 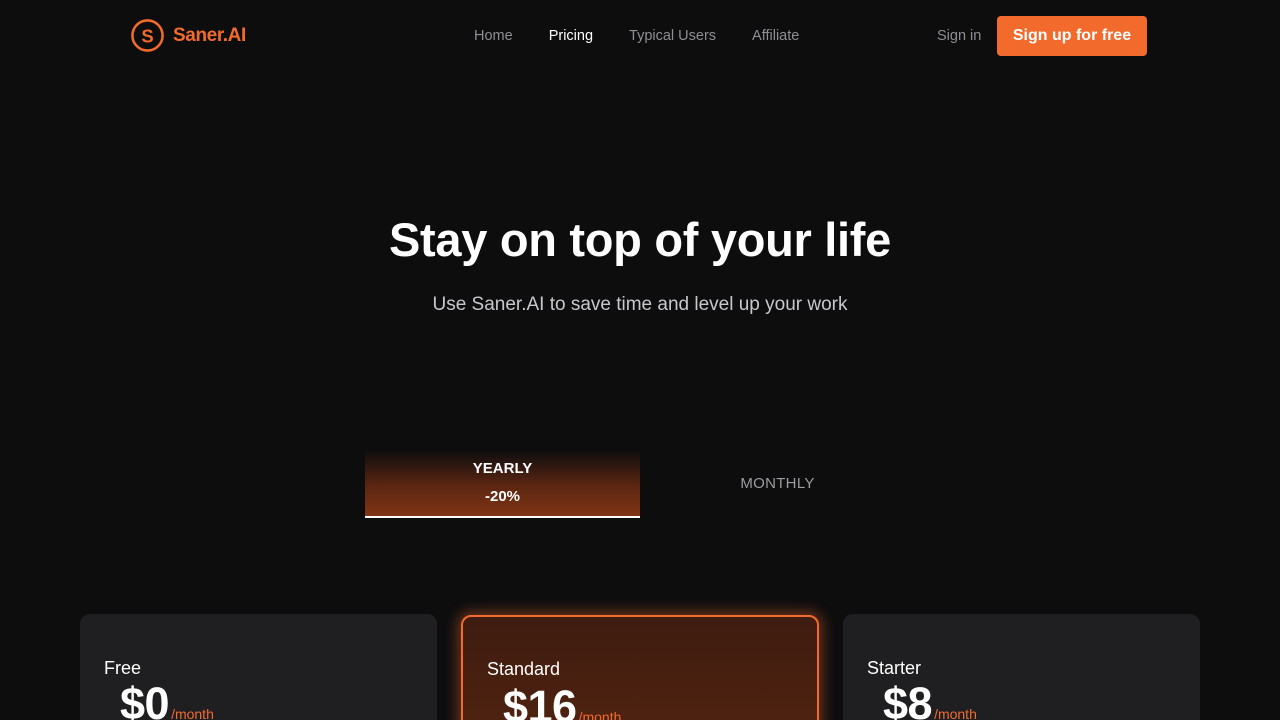 I want to click on plan-card-free: Free $0 /month, so click(x=258, y=667).